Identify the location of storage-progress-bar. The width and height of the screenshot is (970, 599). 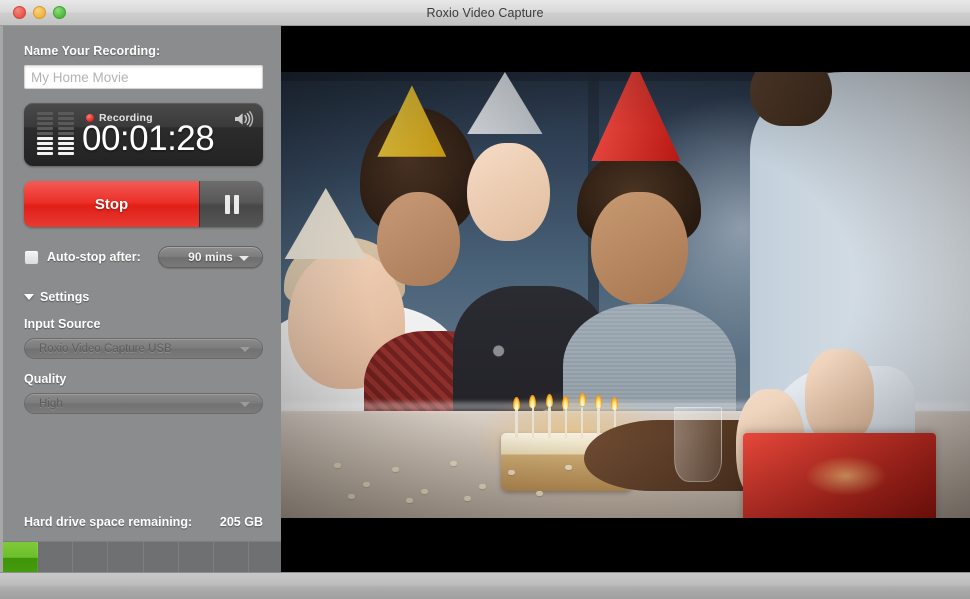
(143, 556).